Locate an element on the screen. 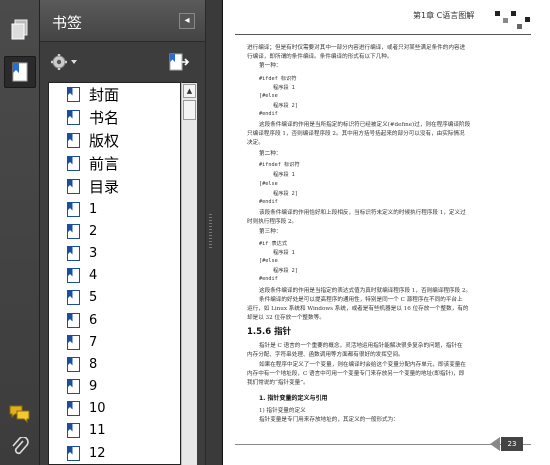  gear-icon is located at coordinates (64, 62).